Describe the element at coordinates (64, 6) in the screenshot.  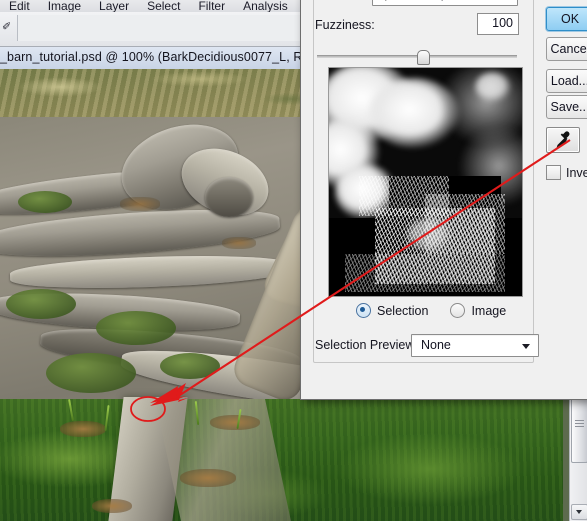
I see `menu-item-image: Image` at that location.